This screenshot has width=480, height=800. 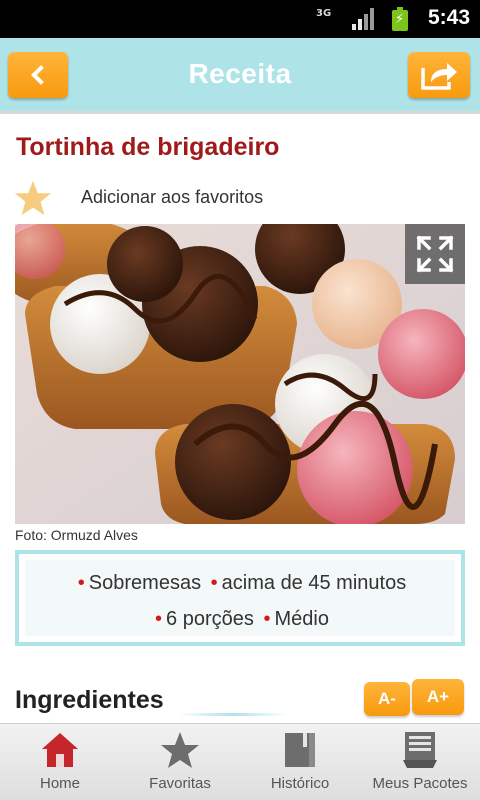 What do you see at coordinates (89, 700) in the screenshot?
I see `ingredients-heading: Ingredientes` at bounding box center [89, 700].